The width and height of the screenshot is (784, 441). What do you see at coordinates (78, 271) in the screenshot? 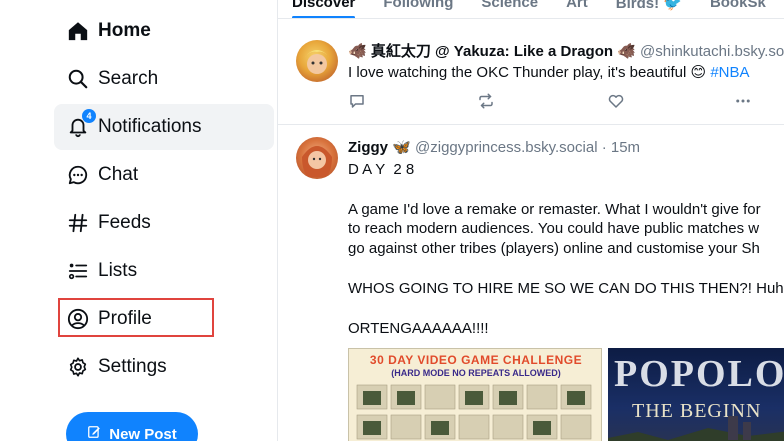
I see `list-icon` at bounding box center [78, 271].